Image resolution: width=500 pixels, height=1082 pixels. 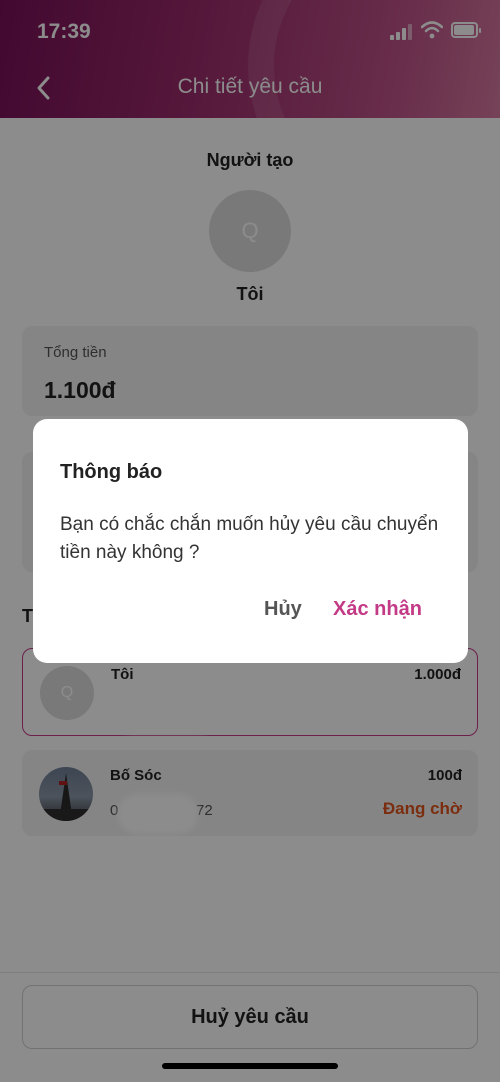 What do you see at coordinates (111, 472) in the screenshot?
I see `dialog-title: Thông báo` at bounding box center [111, 472].